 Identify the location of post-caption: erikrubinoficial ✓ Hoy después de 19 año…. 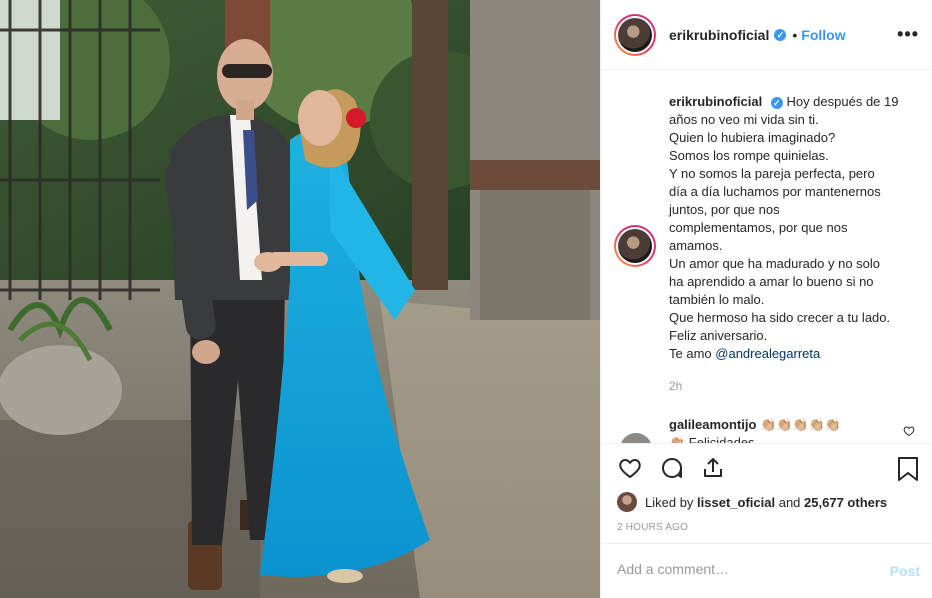
(794, 228).